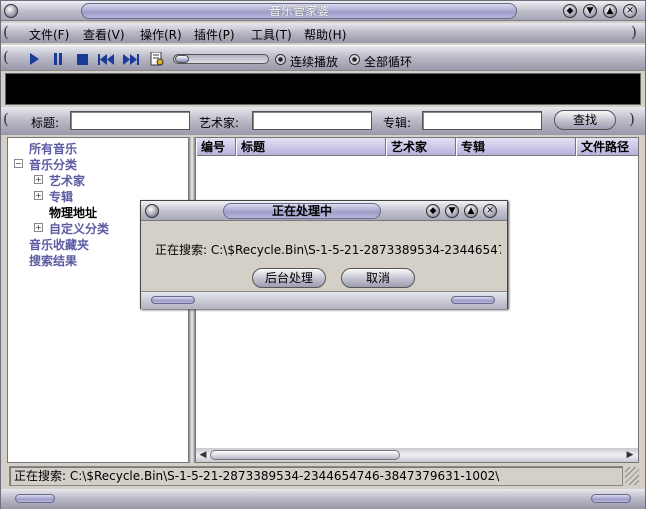  What do you see at coordinates (417, 455) in the screenshot?
I see `horizontal-scrollbar: ◀ ▶` at bounding box center [417, 455].